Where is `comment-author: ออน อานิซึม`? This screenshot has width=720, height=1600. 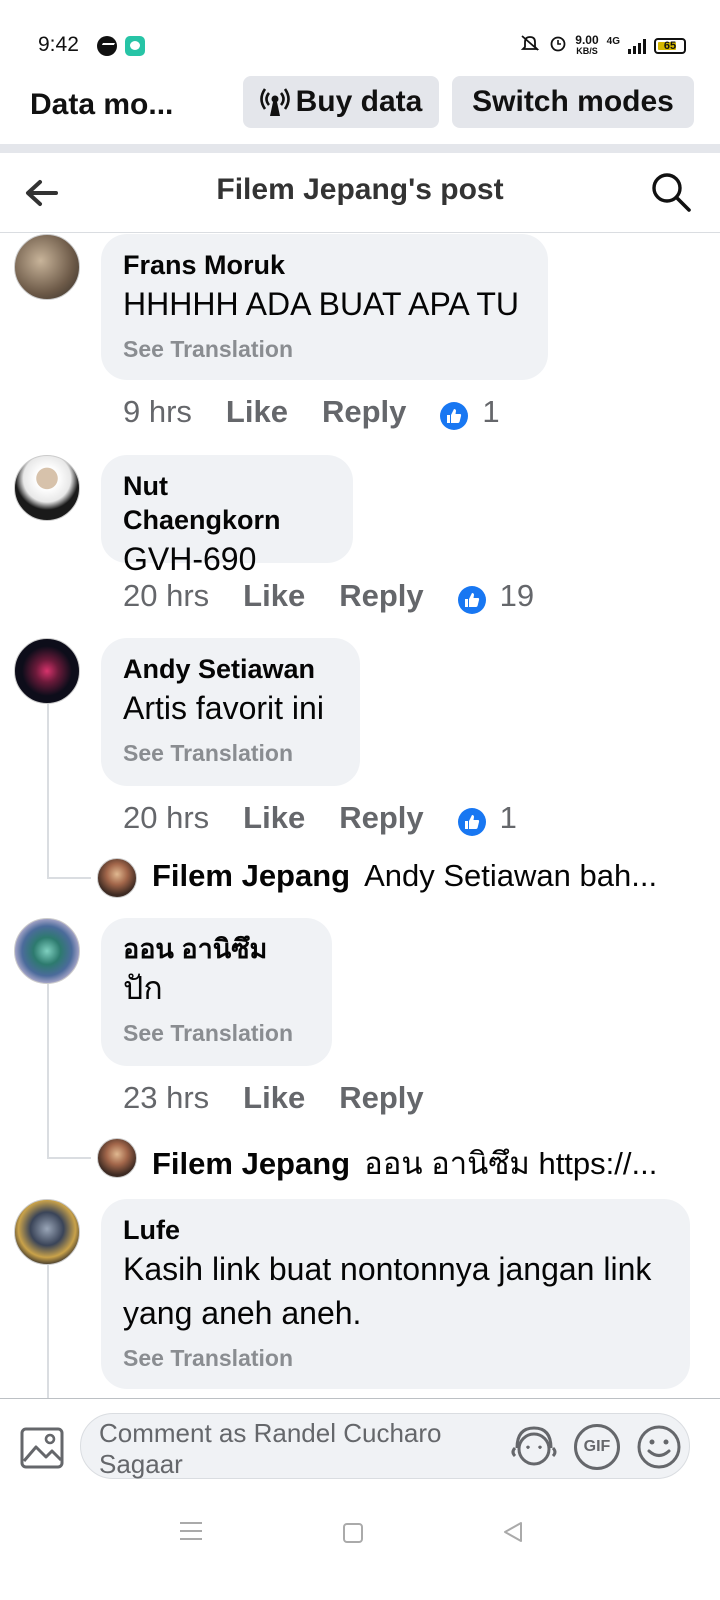
comment-author: ออน อานิซึม is located at coordinates (216, 949).